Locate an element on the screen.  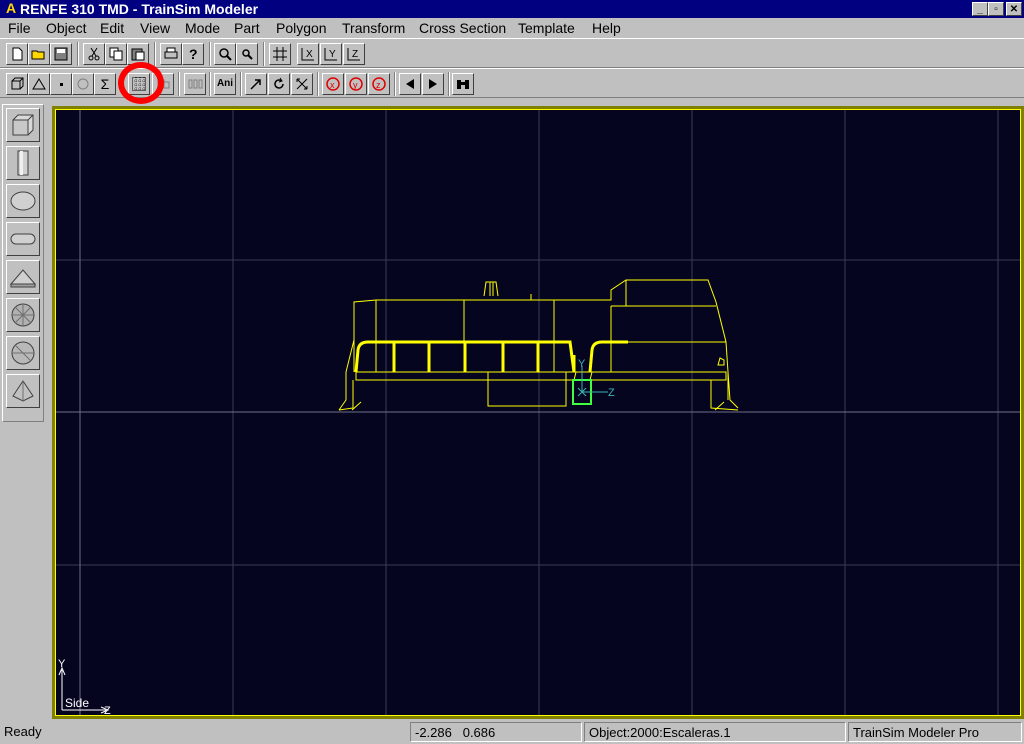
menu-edit: Edit is located at coordinates (112, 28).